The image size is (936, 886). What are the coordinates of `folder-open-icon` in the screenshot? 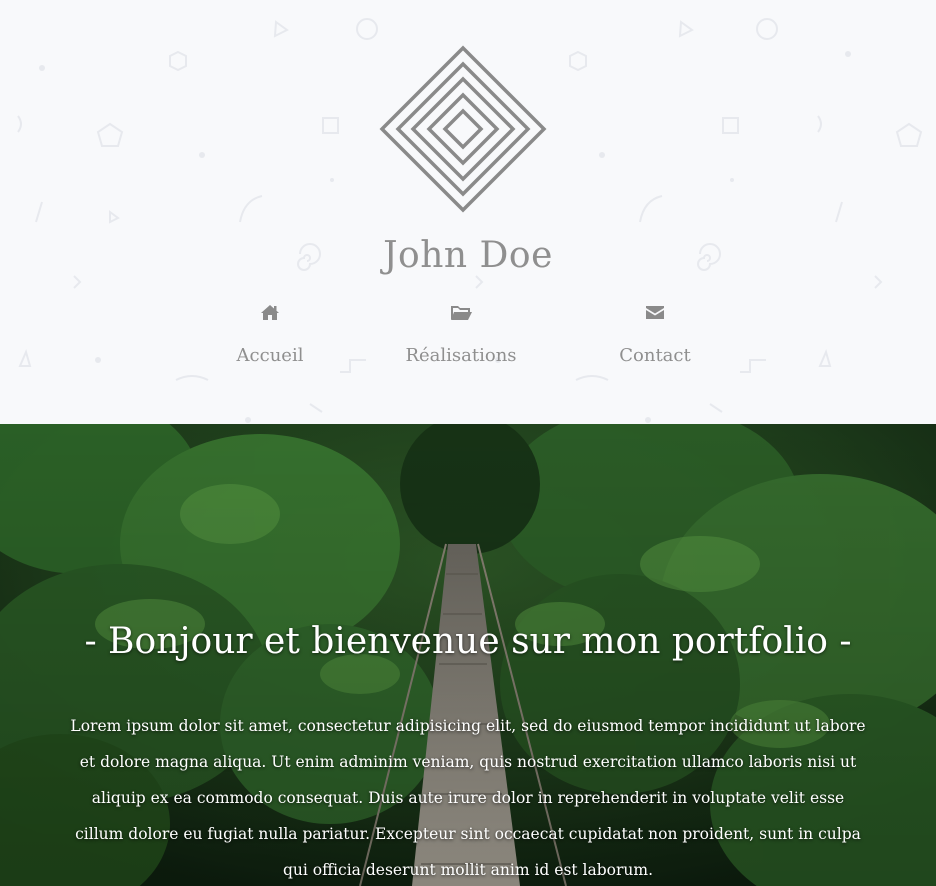 It's located at (461, 313).